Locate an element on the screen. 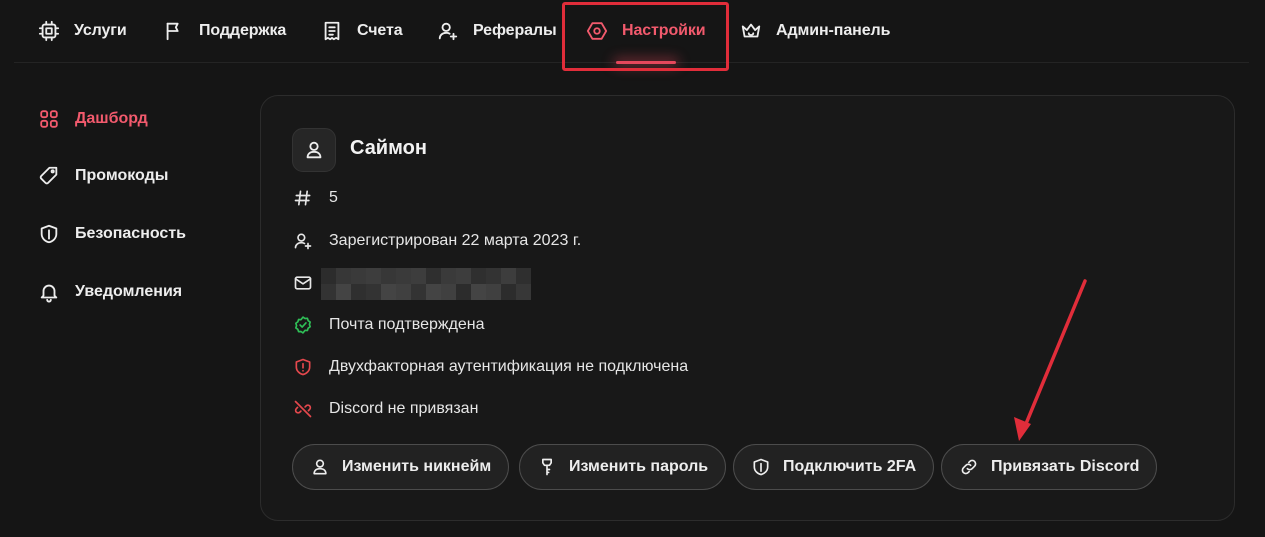 The image size is (1265, 537). nav-item-admin-panel: Админ-панель is located at coordinates (815, 31).